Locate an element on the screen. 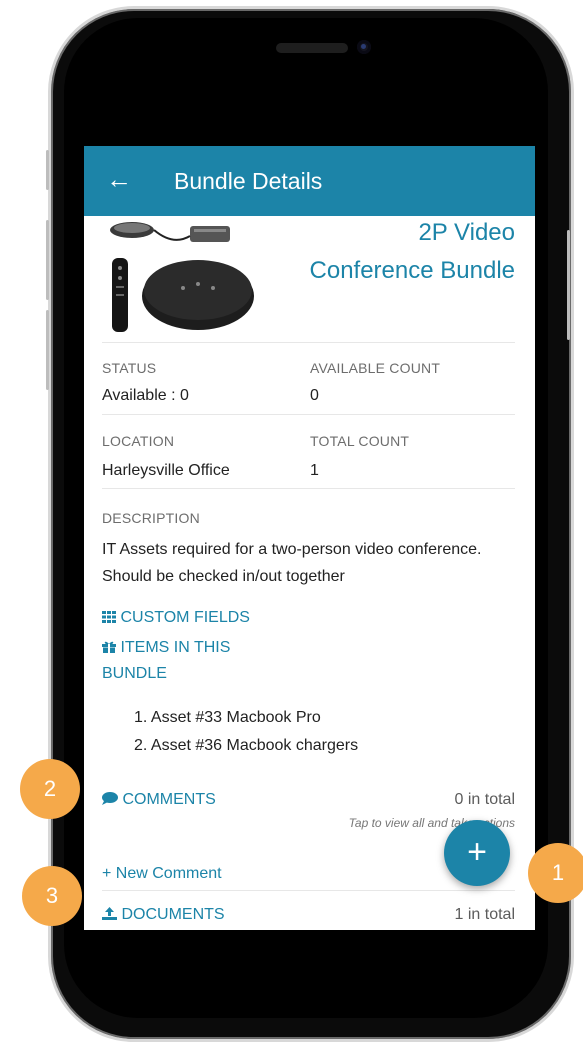 The height and width of the screenshot is (1042, 583). earpiece-speaker is located at coordinates (312, 48).